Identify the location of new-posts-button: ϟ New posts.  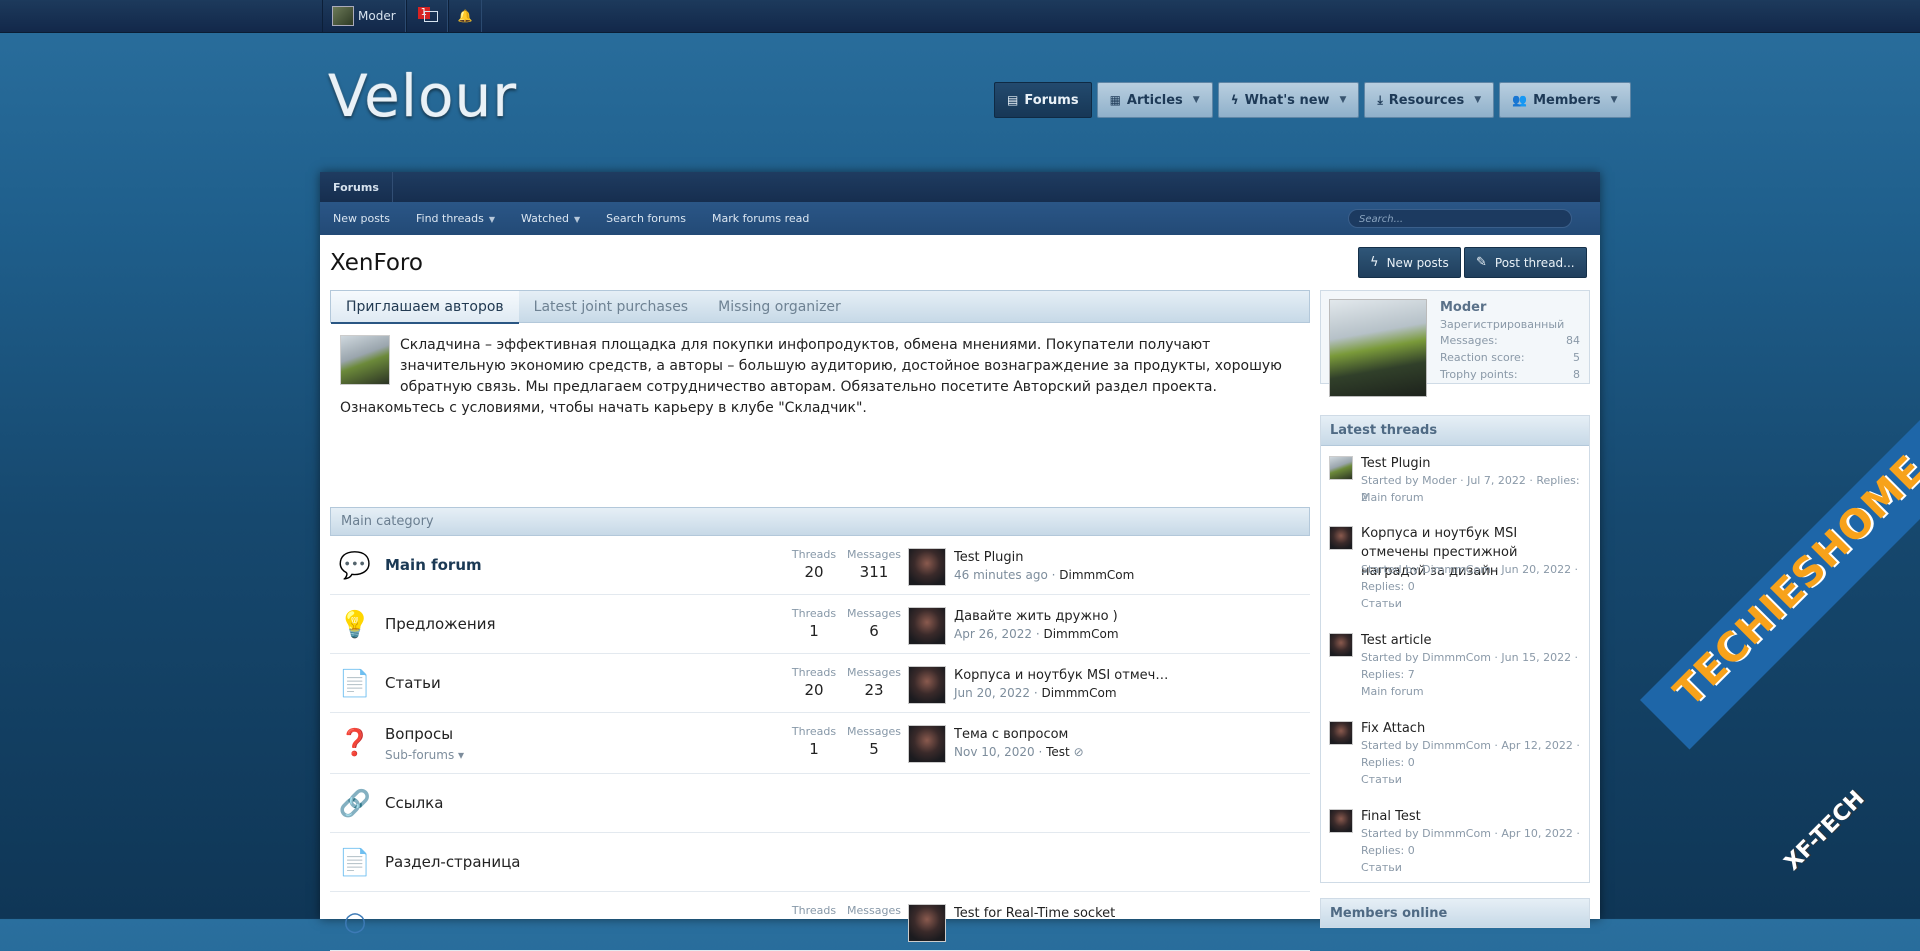
(1409, 262).